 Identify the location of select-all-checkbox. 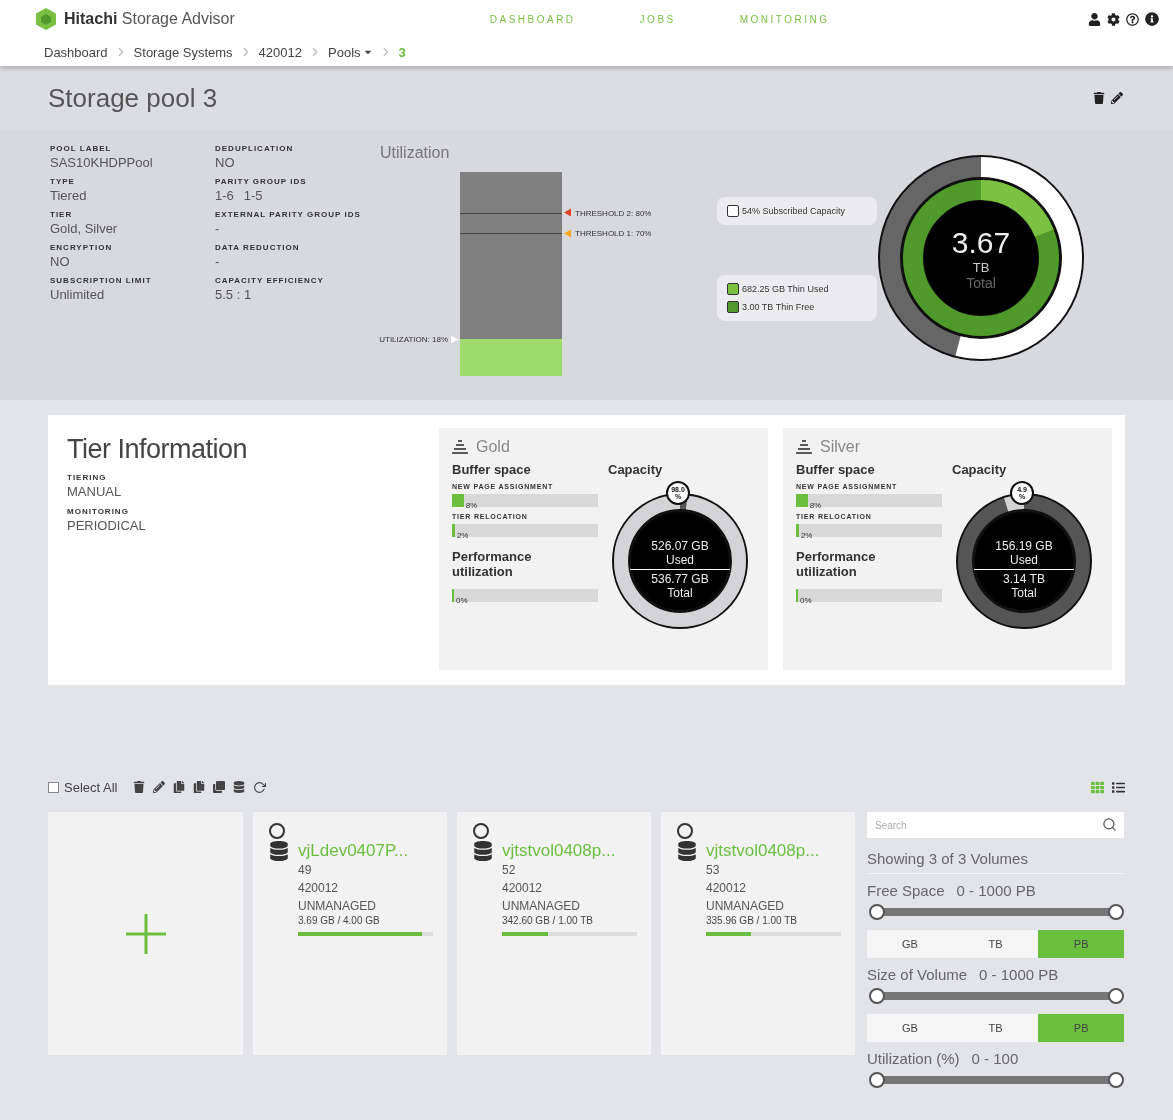
(53, 787).